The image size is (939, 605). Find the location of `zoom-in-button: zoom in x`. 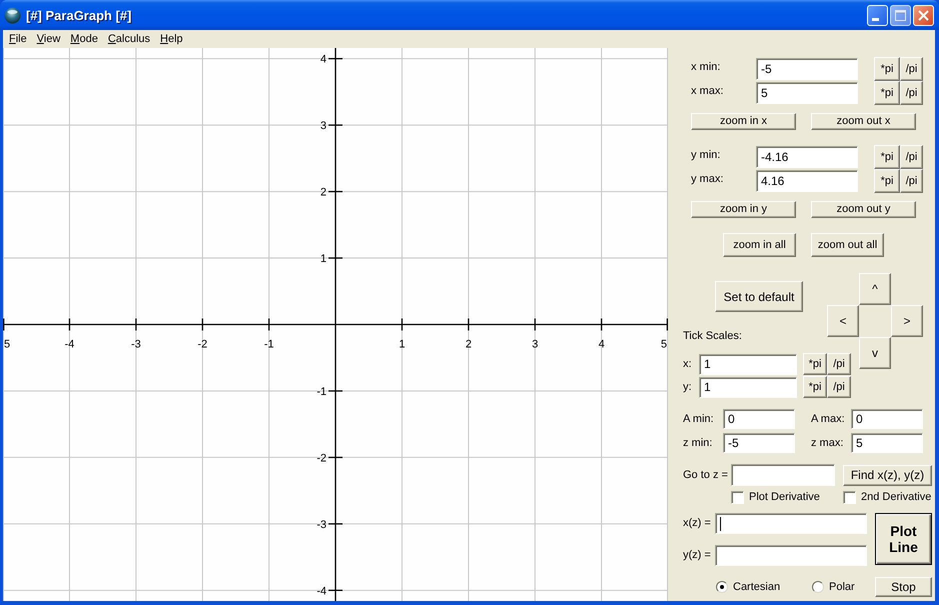

zoom-in-button: zoom in x is located at coordinates (743, 121).